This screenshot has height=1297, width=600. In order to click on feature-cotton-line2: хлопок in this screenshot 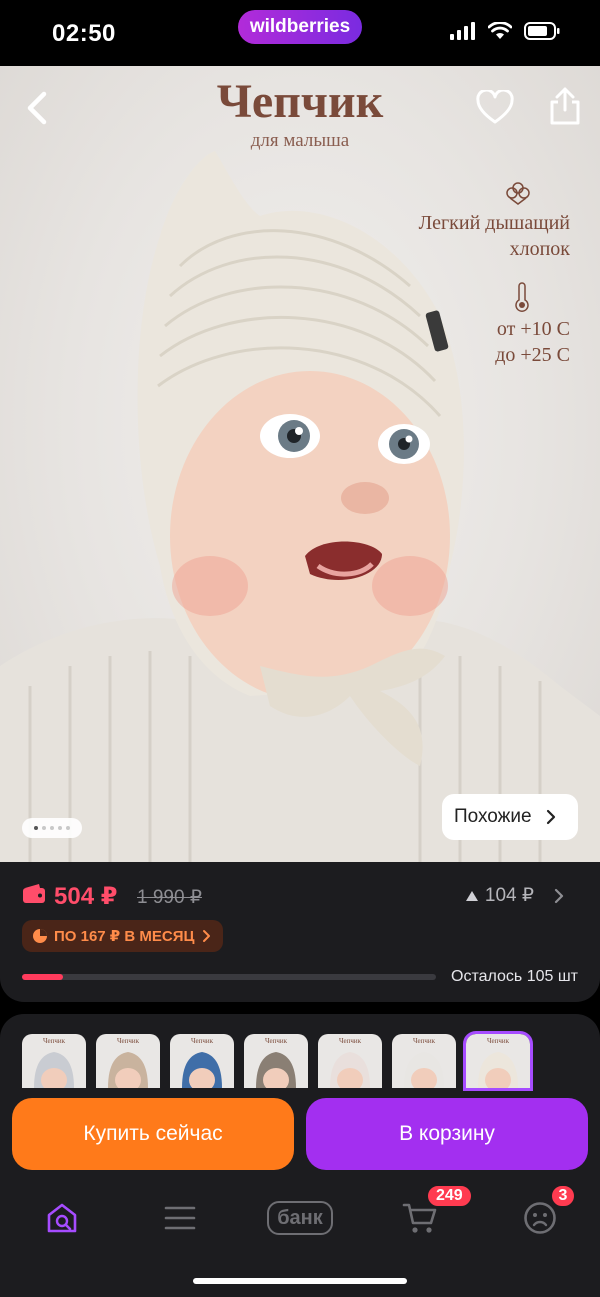, I will do `click(539, 249)`.